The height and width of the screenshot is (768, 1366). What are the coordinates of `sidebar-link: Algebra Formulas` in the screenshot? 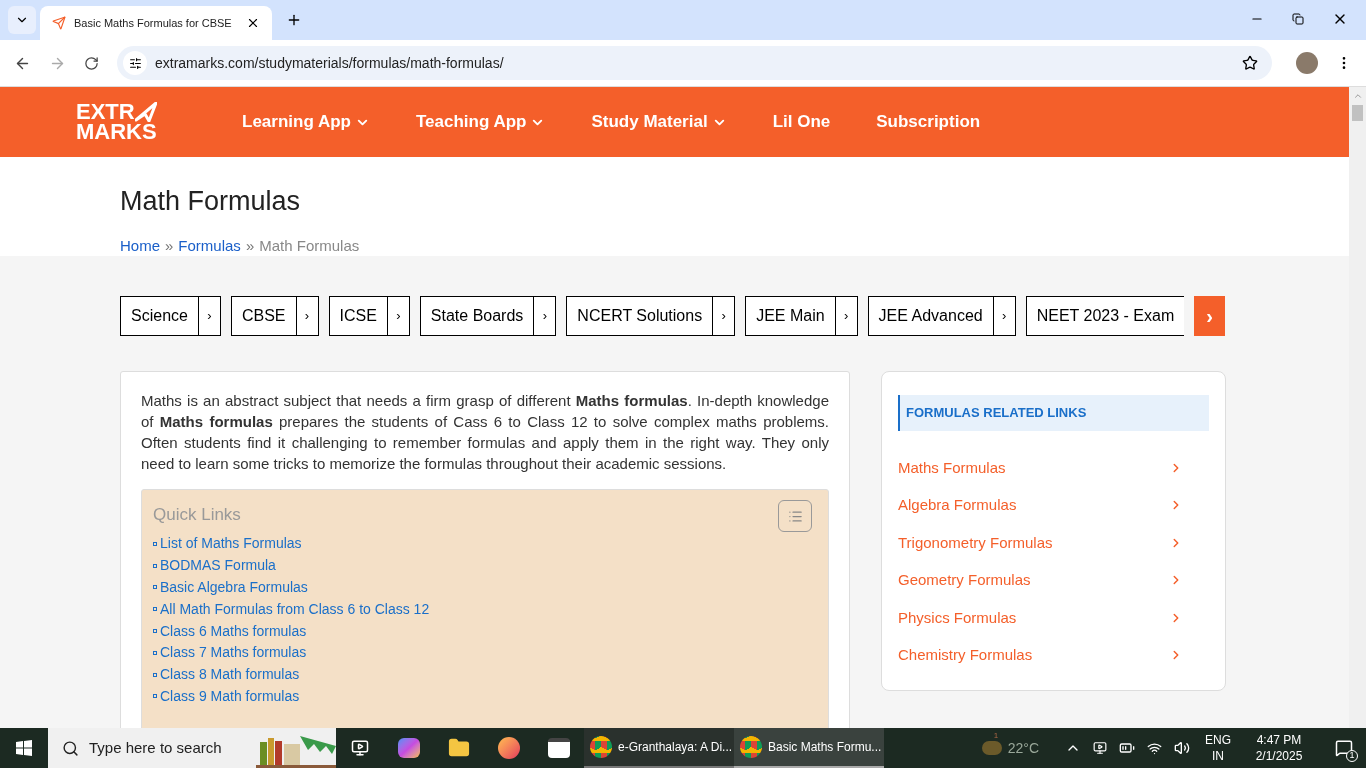 It's located at (1053, 505).